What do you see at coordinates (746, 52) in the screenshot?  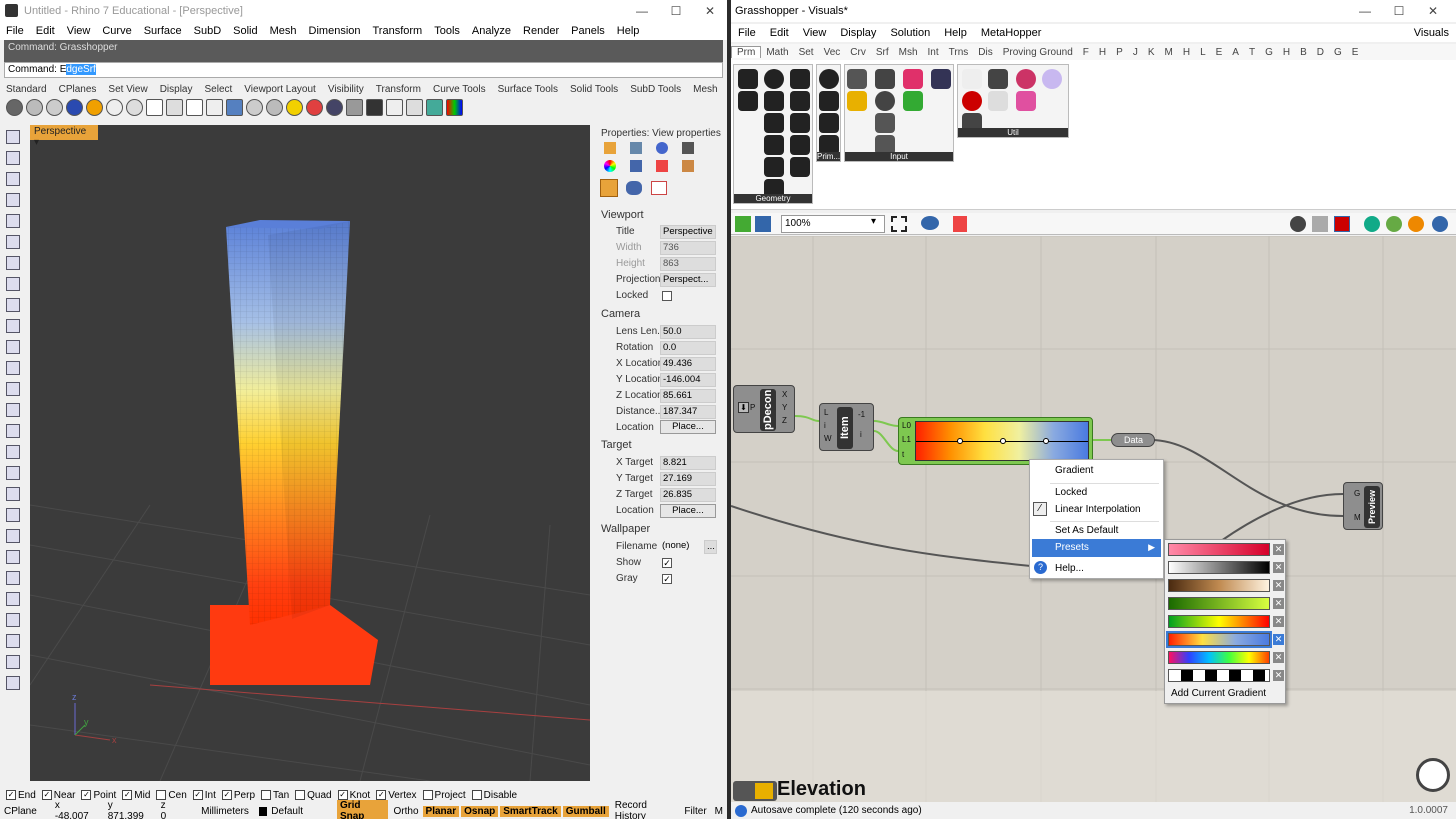 I see `gh-tab-prm: Prm` at bounding box center [746, 52].